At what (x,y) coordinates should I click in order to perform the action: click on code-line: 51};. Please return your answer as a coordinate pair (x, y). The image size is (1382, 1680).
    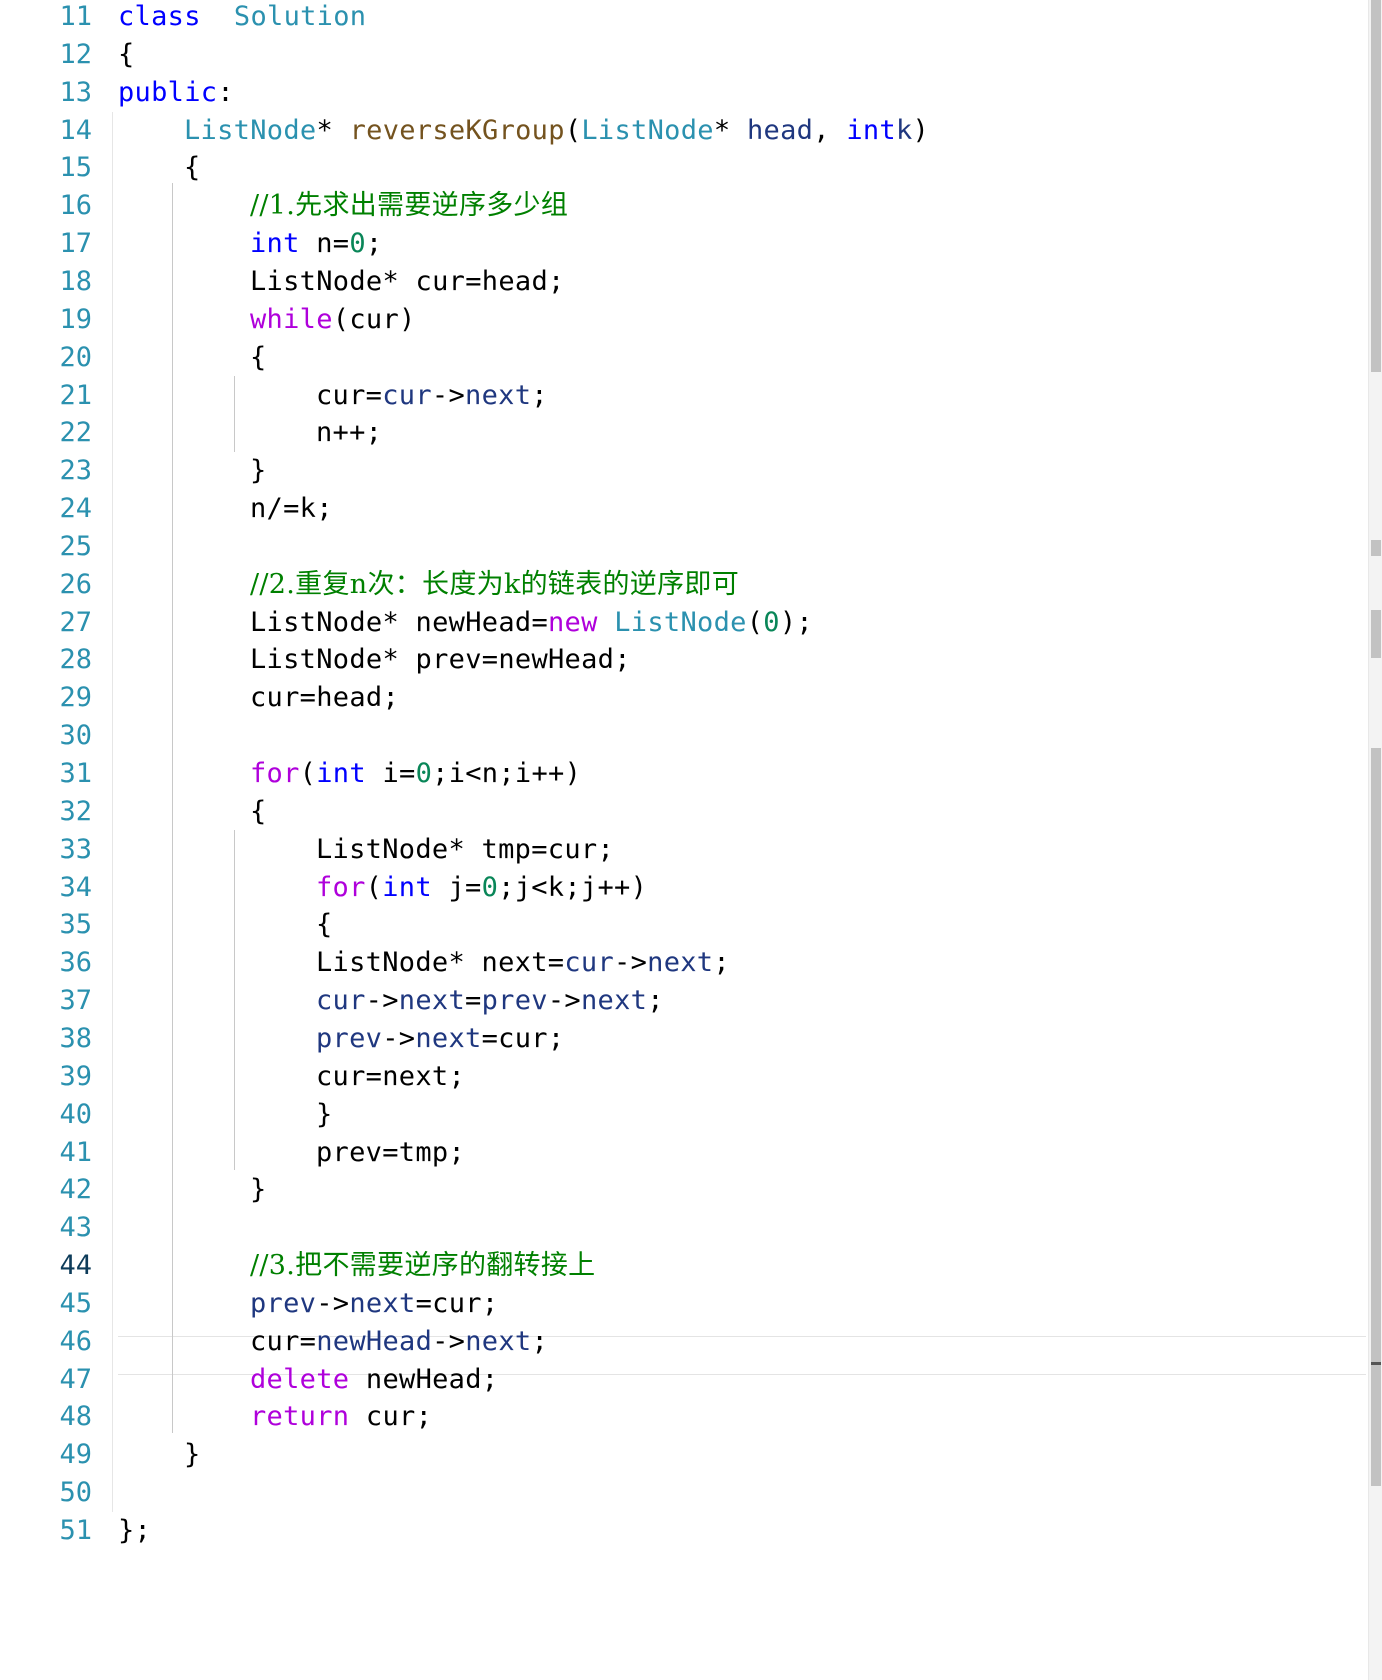
    Looking at the image, I should click on (684, 1531).